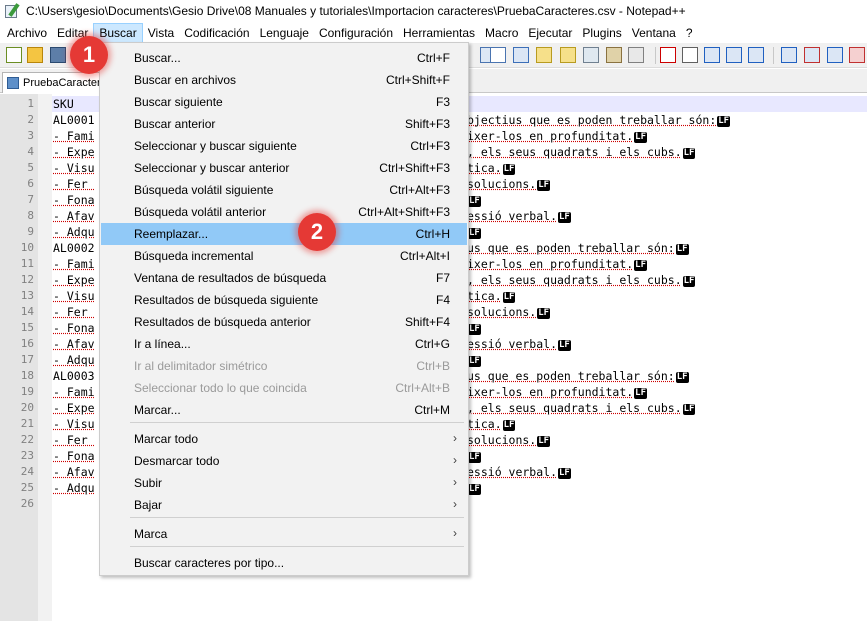 This screenshot has width=867, height=621. I want to click on menu-macro: Macro, so click(501, 33).